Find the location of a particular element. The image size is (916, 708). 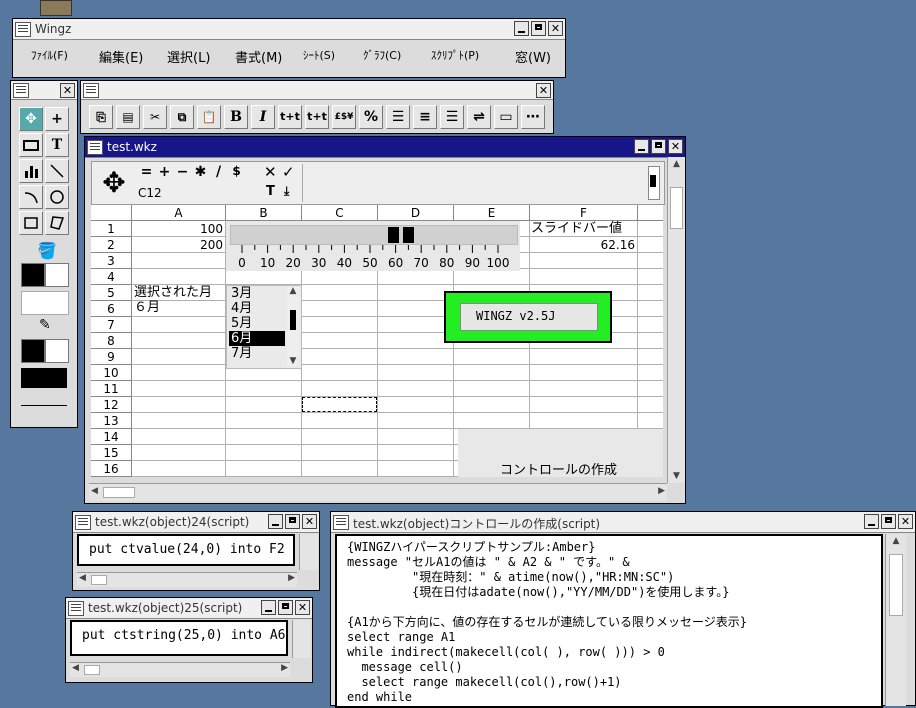

align-left-icon: ☰ is located at coordinates (398, 117).